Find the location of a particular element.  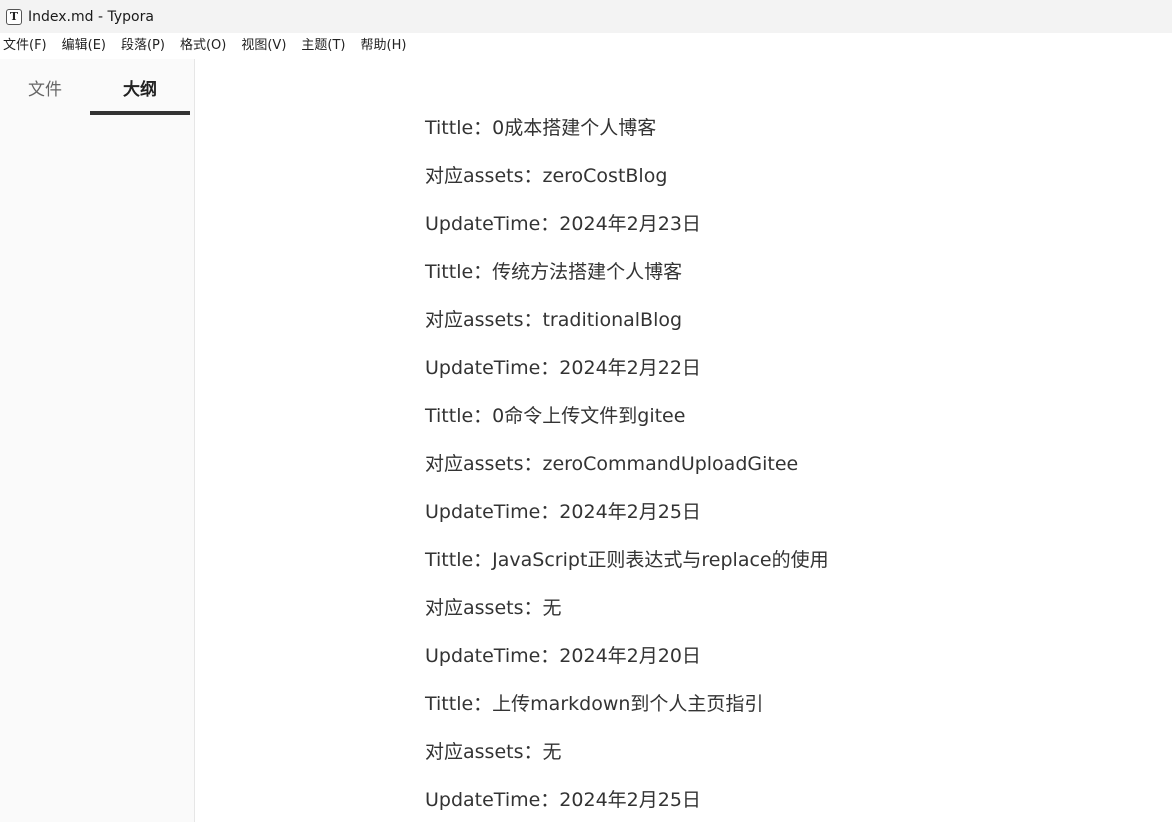

menu-file: 文件(F) is located at coordinates (27, 46).